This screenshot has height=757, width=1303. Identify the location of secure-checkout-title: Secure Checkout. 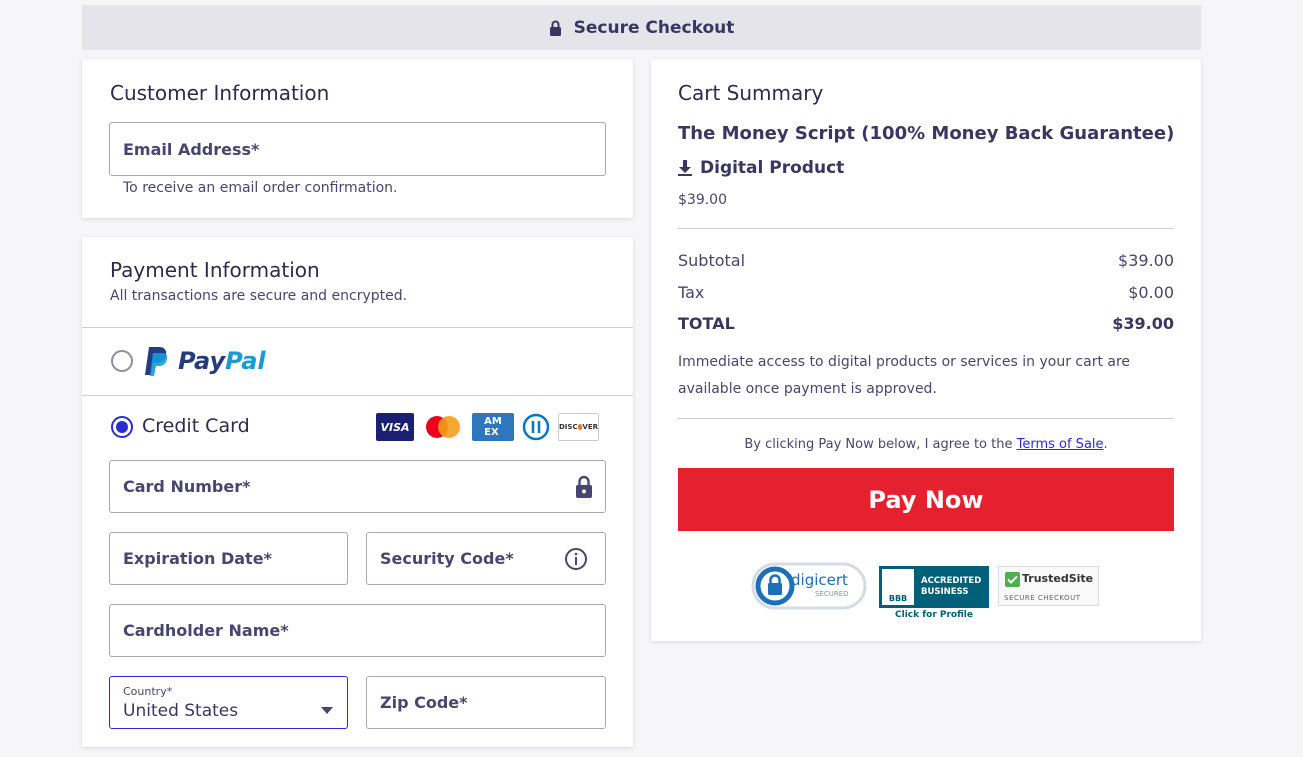
(654, 27).